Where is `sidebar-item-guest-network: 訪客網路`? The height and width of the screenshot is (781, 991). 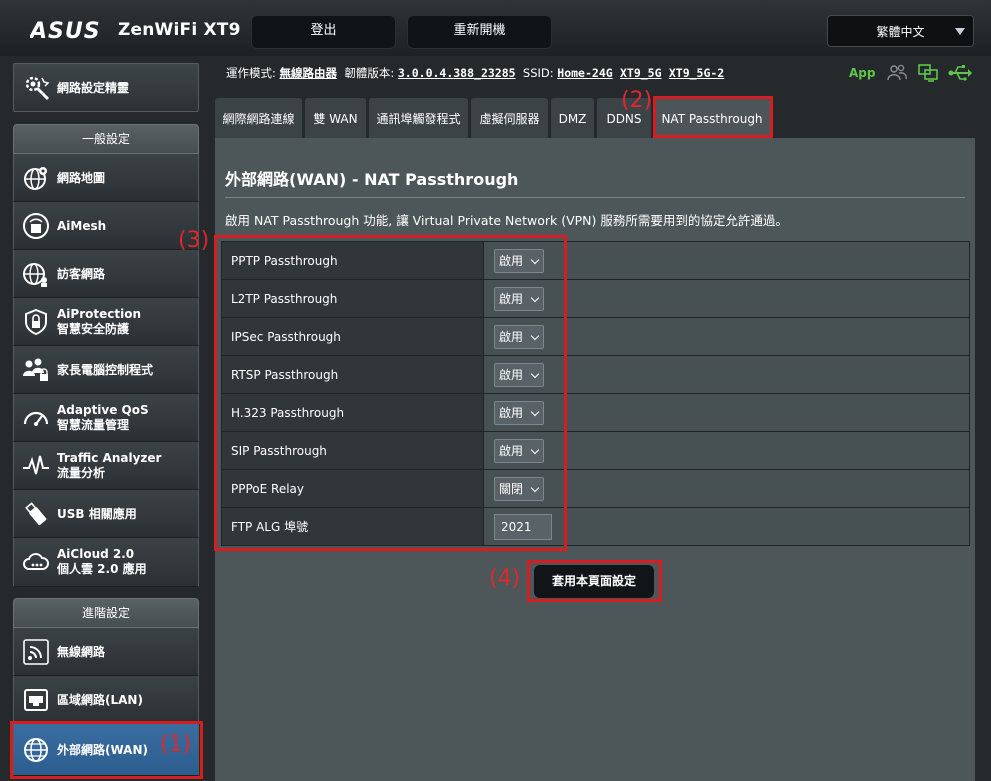
sidebar-item-guest-network: 訪客網路 is located at coordinates (106, 274).